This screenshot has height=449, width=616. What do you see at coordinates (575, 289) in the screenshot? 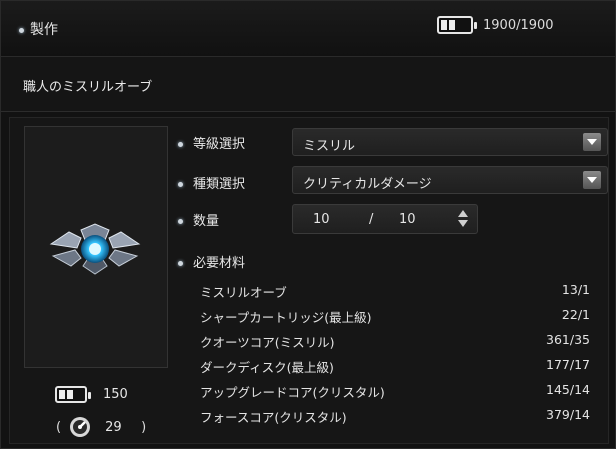
I see `material-count: 13/1` at bounding box center [575, 289].